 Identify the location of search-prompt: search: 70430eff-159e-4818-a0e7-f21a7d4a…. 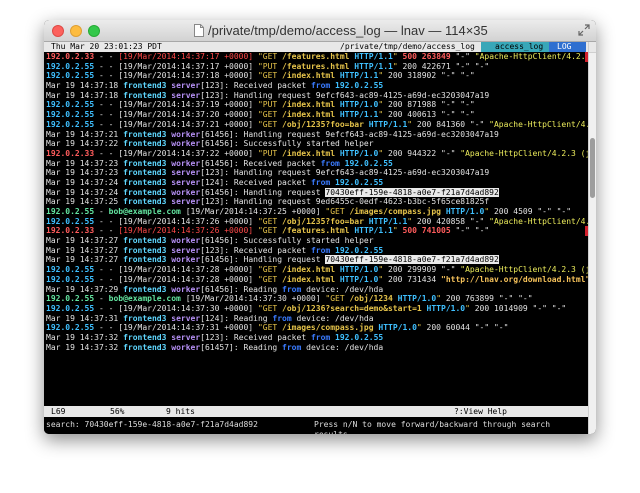
(316, 426).